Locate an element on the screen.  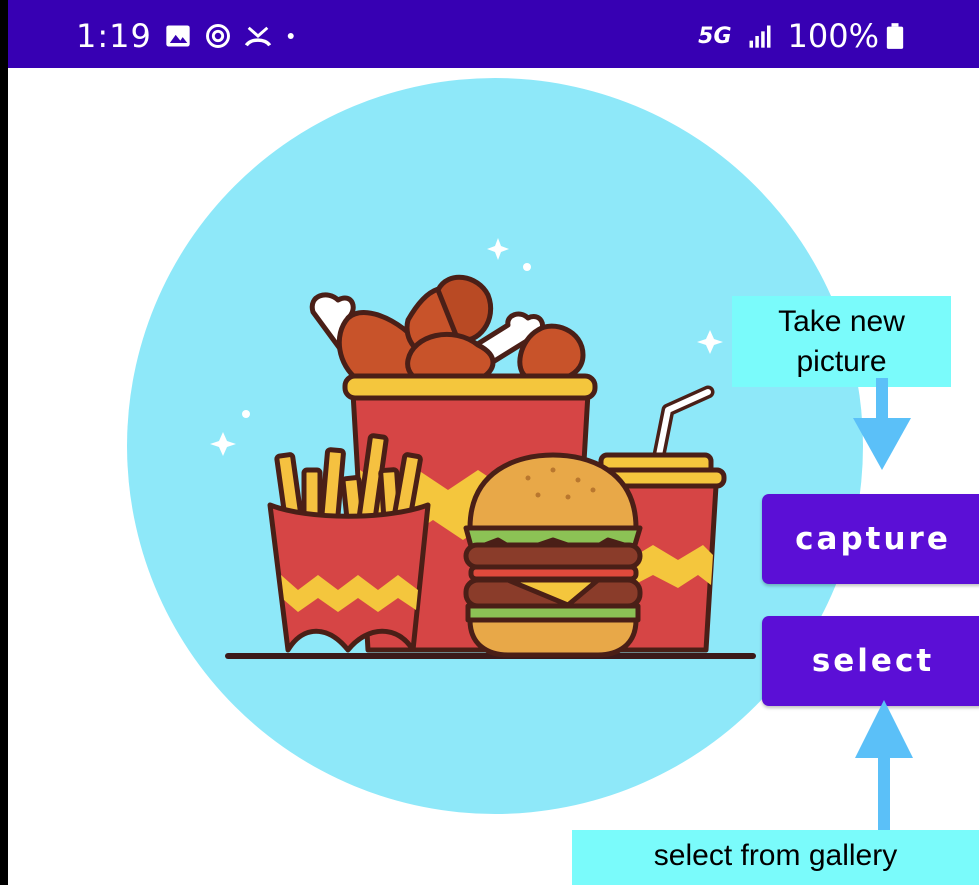
select-button: select is located at coordinates (870, 661).